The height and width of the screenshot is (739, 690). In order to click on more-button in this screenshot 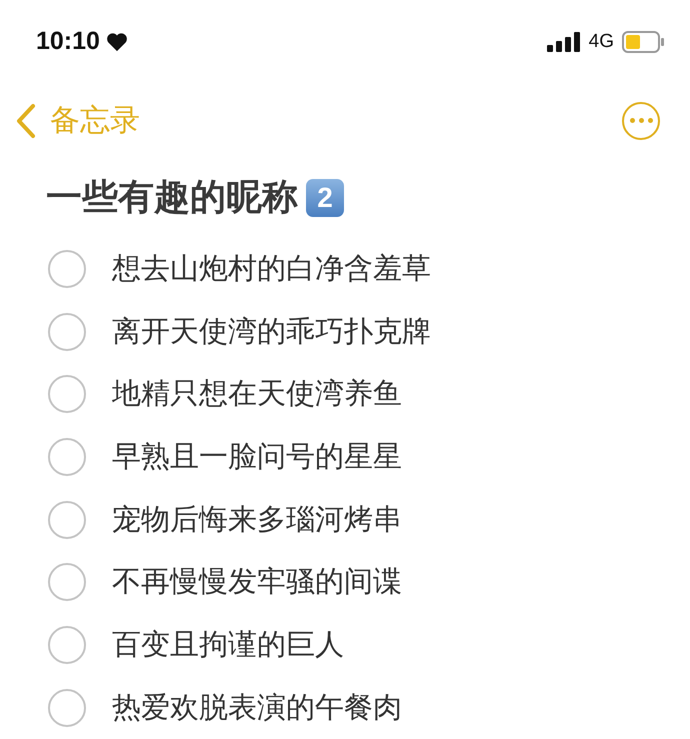, I will do `click(641, 121)`.